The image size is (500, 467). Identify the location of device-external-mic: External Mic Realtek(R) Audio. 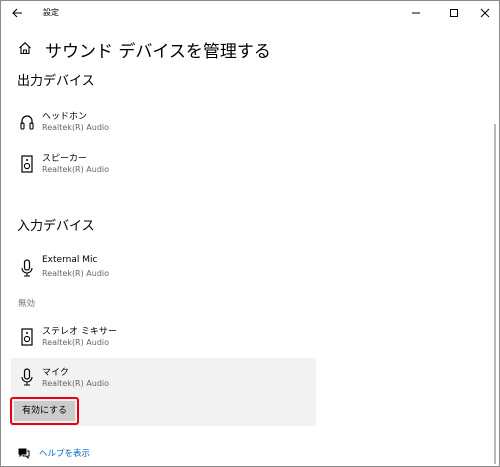
(163, 270).